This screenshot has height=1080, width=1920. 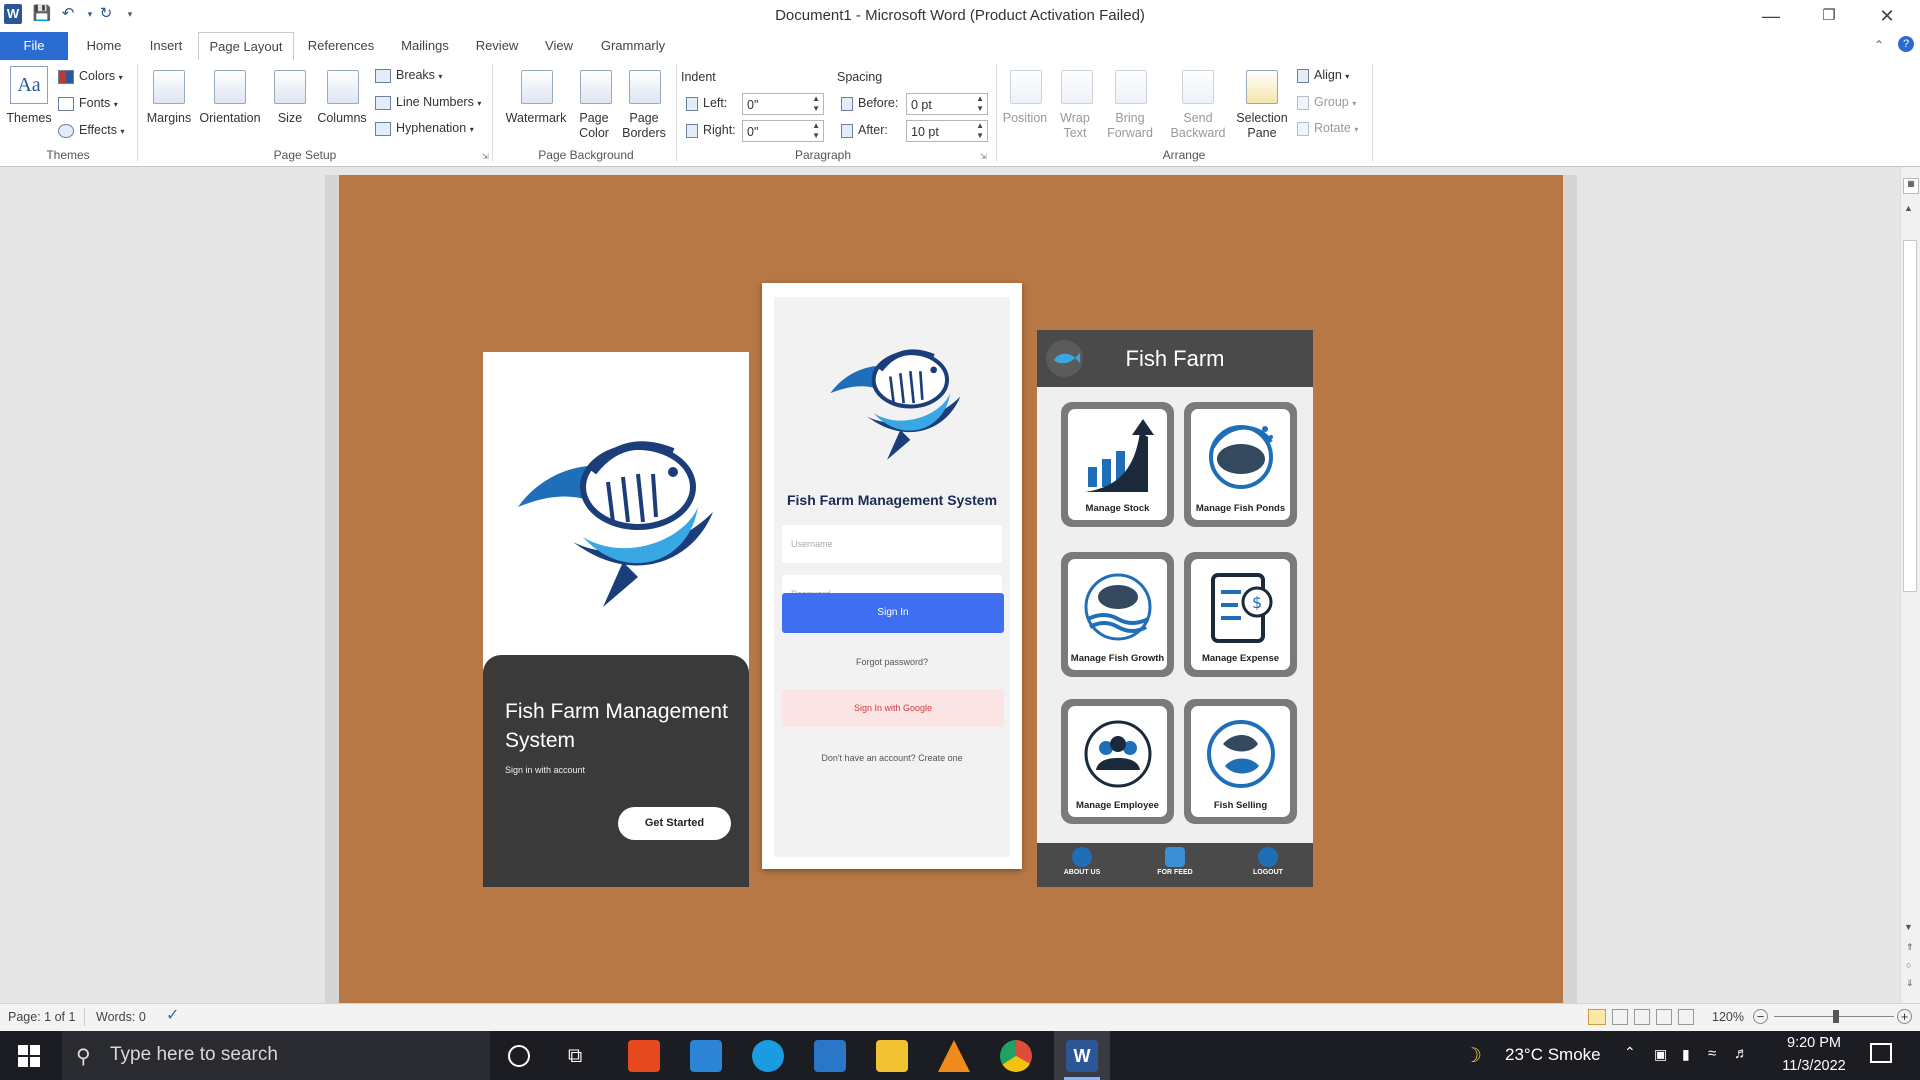 I want to click on themes-button: Themes, so click(x=29, y=118).